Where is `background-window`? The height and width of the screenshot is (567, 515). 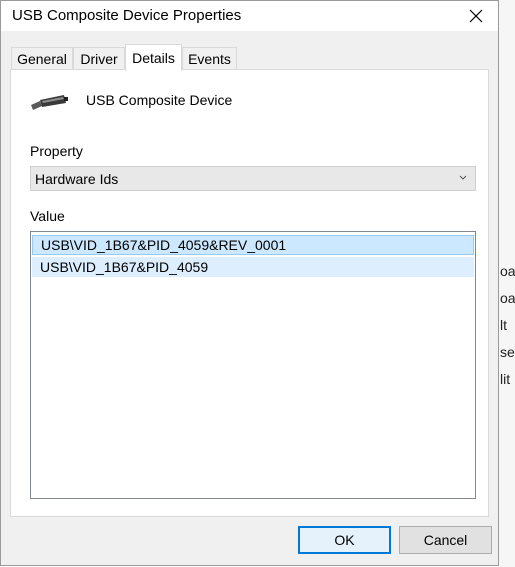
background-window is located at coordinates (507, 283).